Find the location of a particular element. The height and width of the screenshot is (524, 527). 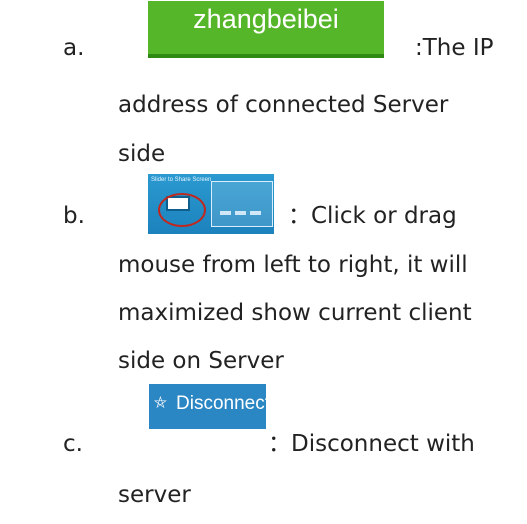

item-b-letter: b. is located at coordinates (74, 216).